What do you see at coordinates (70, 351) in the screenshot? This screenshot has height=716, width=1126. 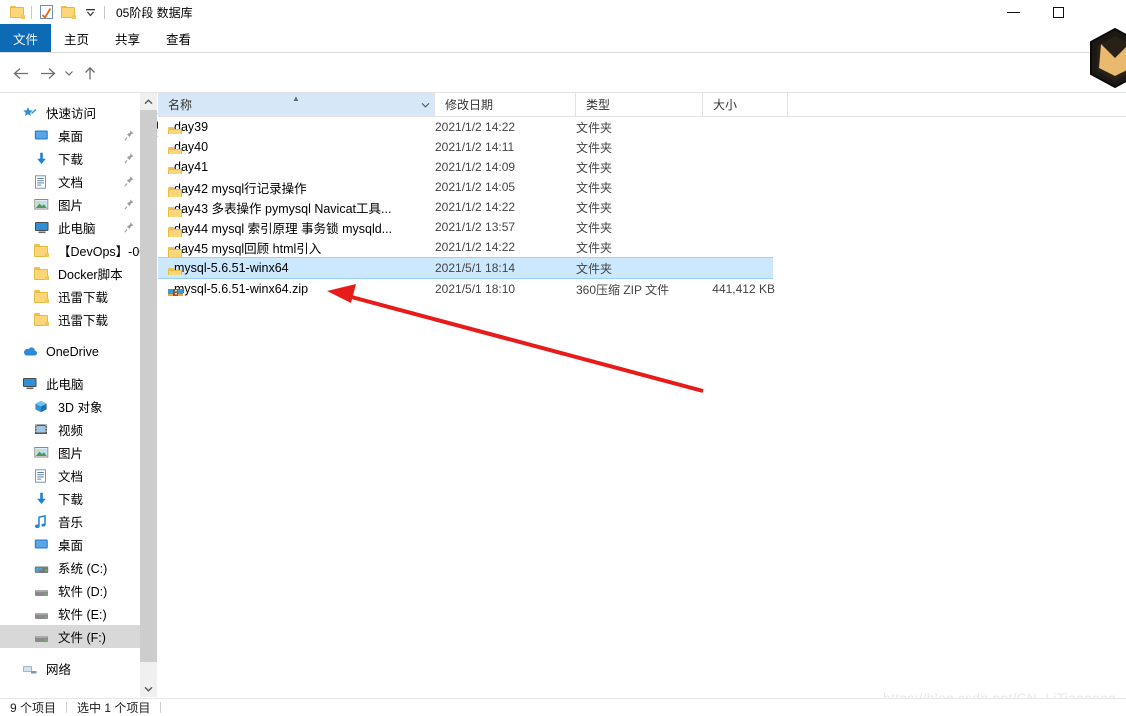 I see `sidebar-group-onedrive: OneDrive` at bounding box center [70, 351].